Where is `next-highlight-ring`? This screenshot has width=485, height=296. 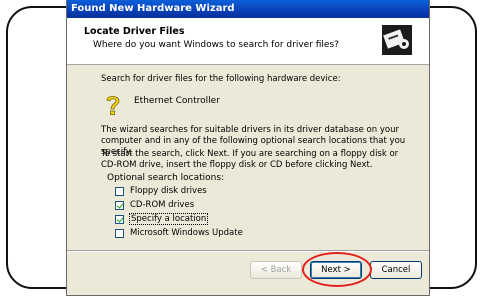 next-highlight-ring is located at coordinates (337, 269).